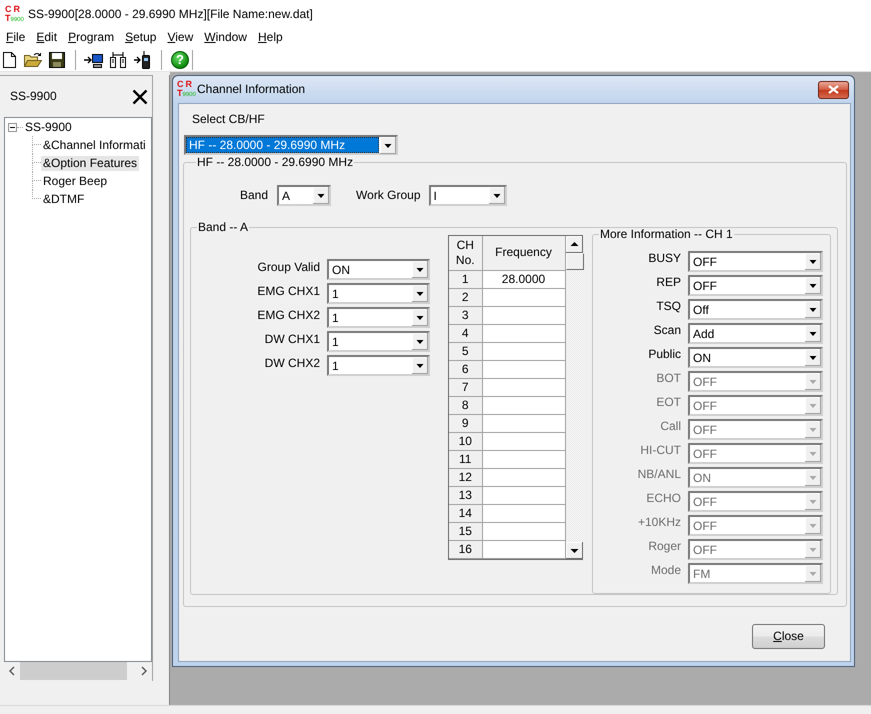  I want to click on menu-item: Program, so click(91, 38).